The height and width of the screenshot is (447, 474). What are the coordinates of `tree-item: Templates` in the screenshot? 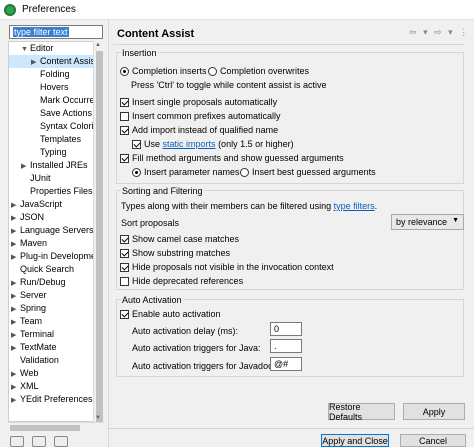 It's located at (56, 139).